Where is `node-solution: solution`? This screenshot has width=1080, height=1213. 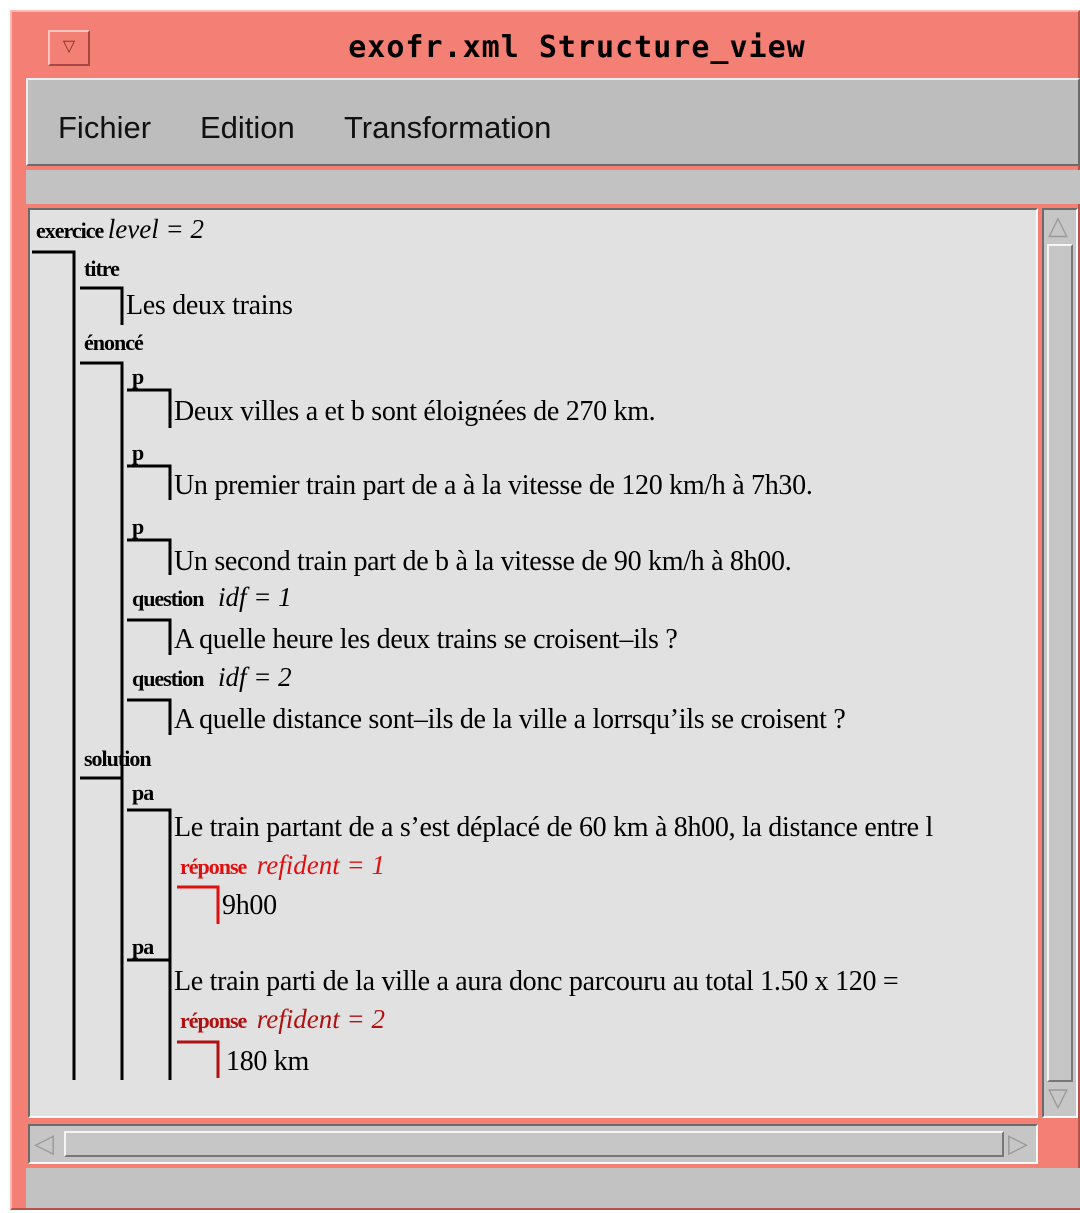 node-solution: solution is located at coordinates (118, 759).